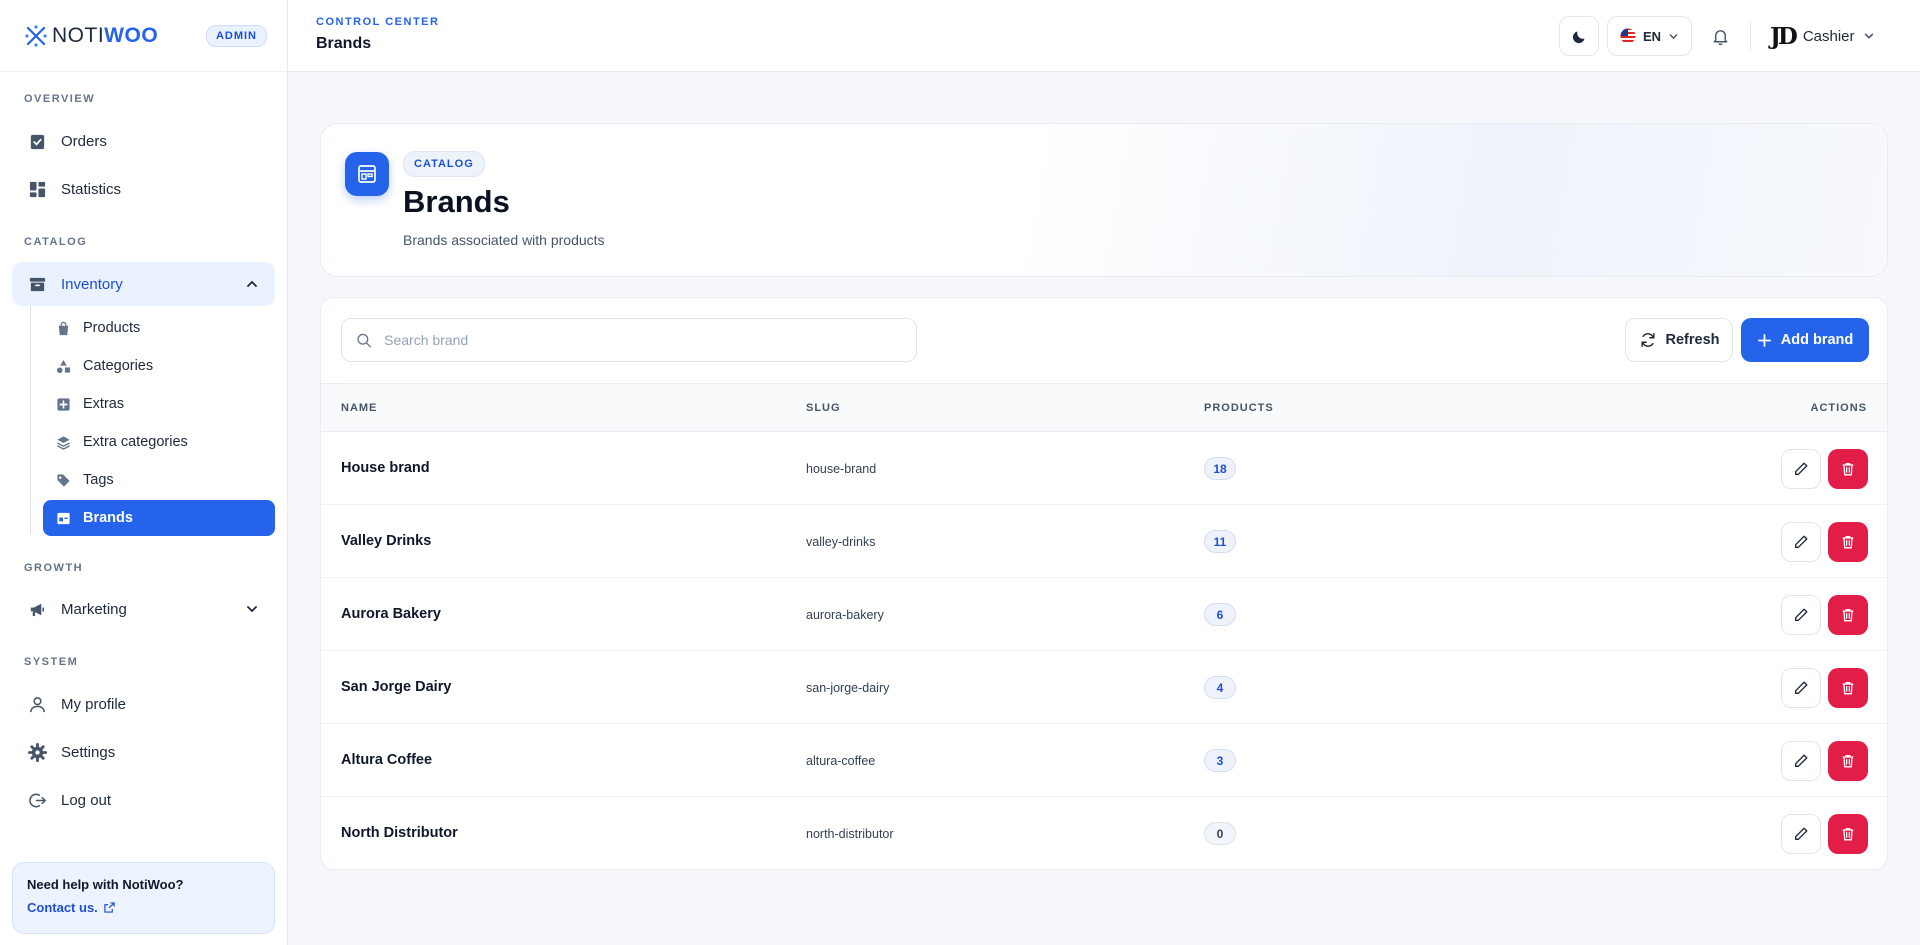 The width and height of the screenshot is (1920, 945). What do you see at coordinates (159, 518) in the screenshot?
I see `sidebar-subitem-brands: Brands` at bounding box center [159, 518].